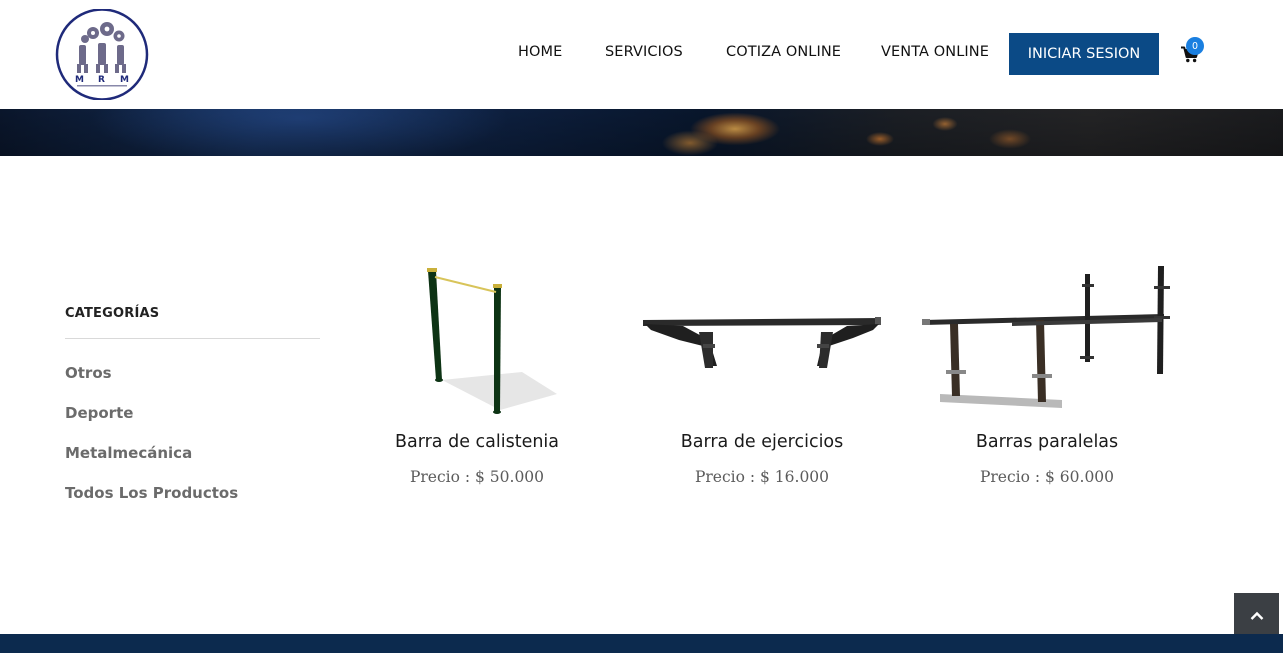 This screenshot has width=1283, height=653. Describe the element at coordinates (477, 442) in the screenshot. I see `product-name: Barra de calistenia` at that location.